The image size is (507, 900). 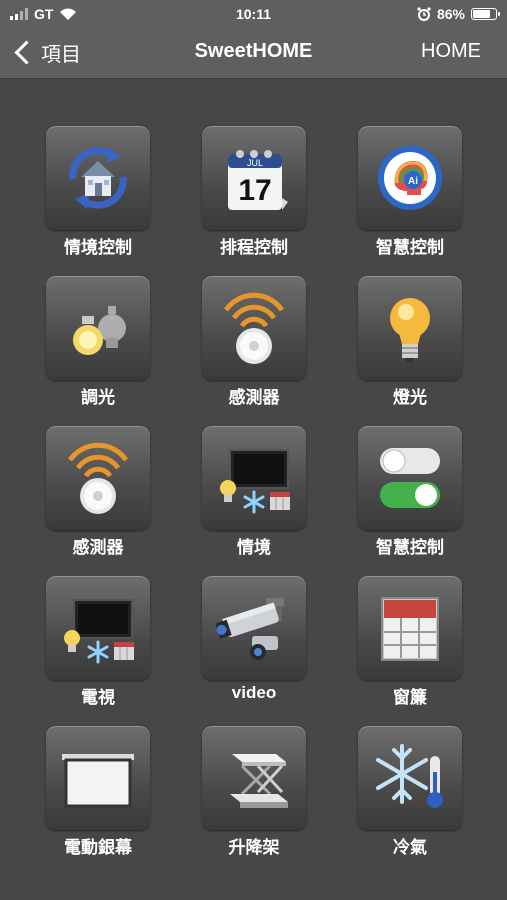 I want to click on battery-icon, so click(x=485, y=14).